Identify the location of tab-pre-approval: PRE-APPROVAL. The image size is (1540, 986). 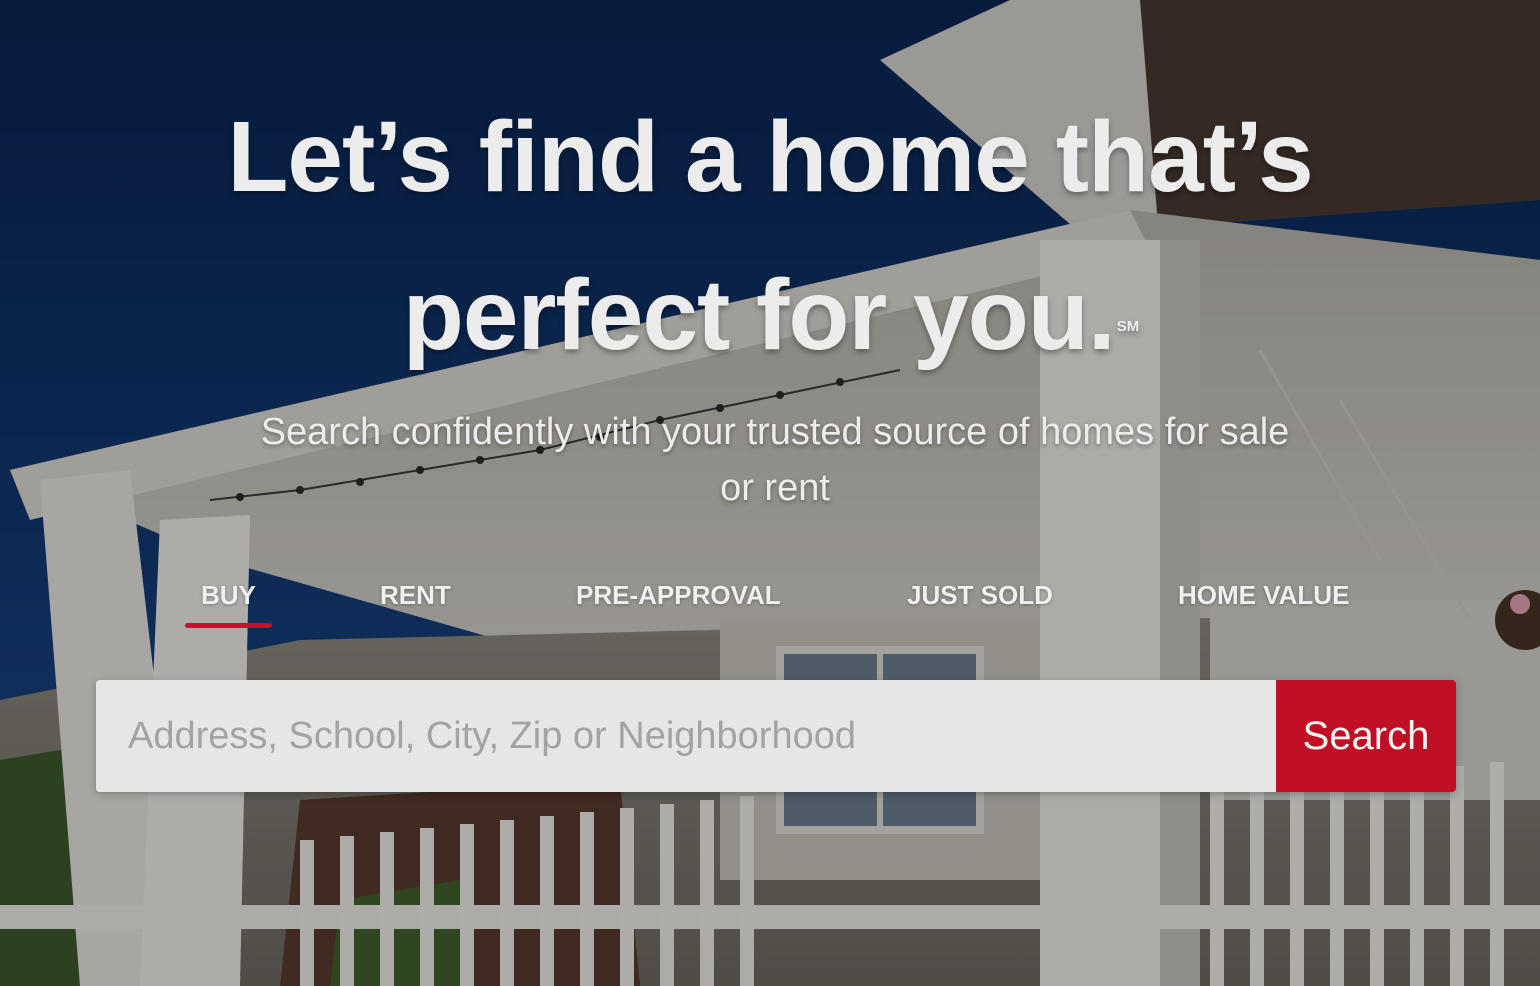
(678, 595).